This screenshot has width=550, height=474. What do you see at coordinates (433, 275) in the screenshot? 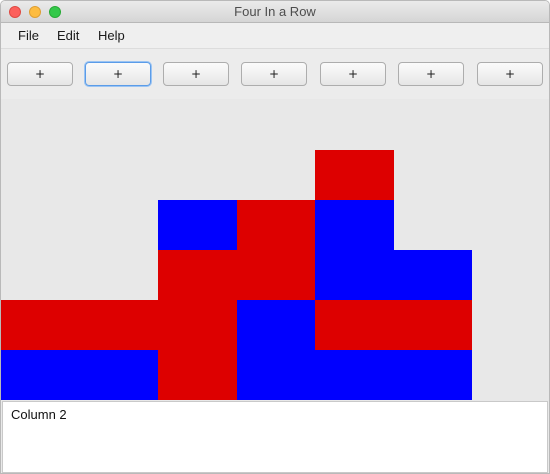
I see `blue-disc-r4-c6` at bounding box center [433, 275].